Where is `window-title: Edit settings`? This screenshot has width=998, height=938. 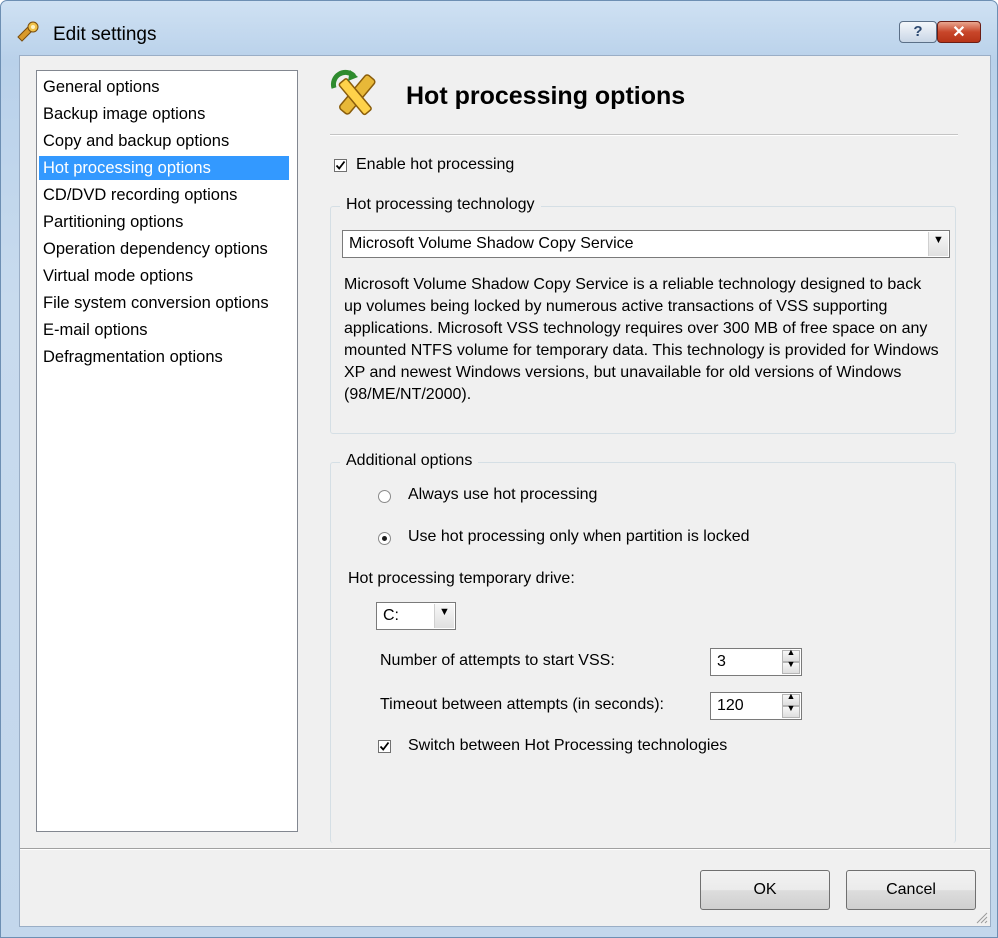
window-title: Edit settings is located at coordinates (105, 34).